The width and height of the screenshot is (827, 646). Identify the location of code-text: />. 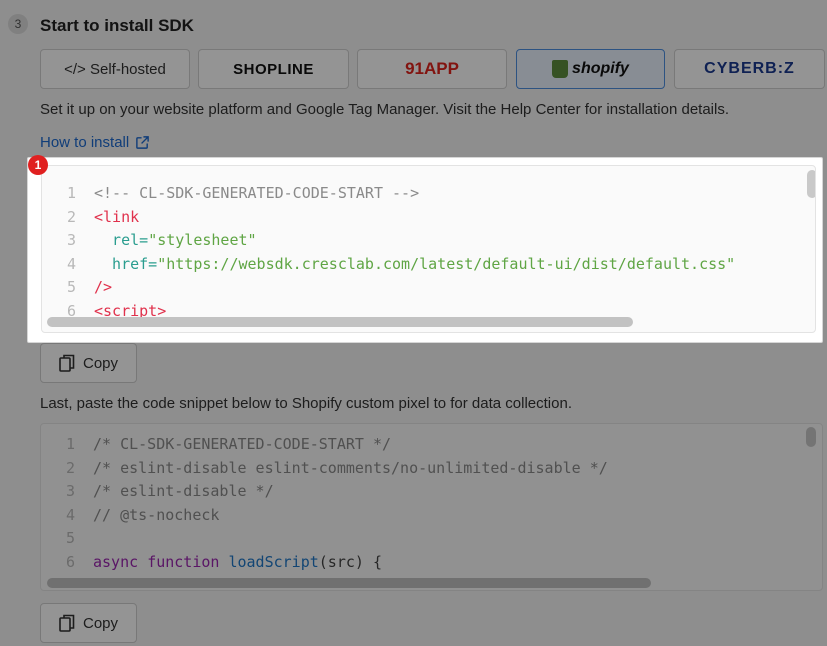
(103, 287).